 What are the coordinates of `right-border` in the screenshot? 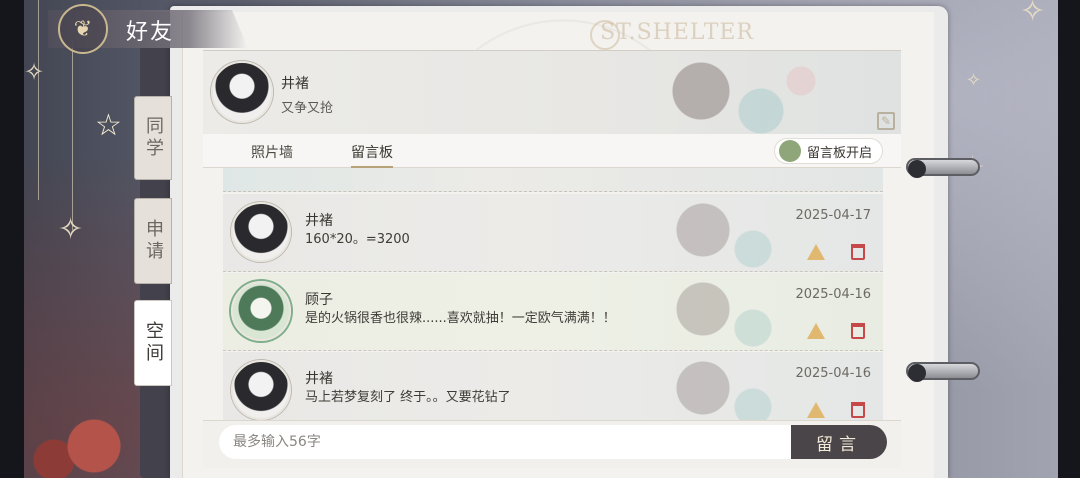 It's located at (1069, 239).